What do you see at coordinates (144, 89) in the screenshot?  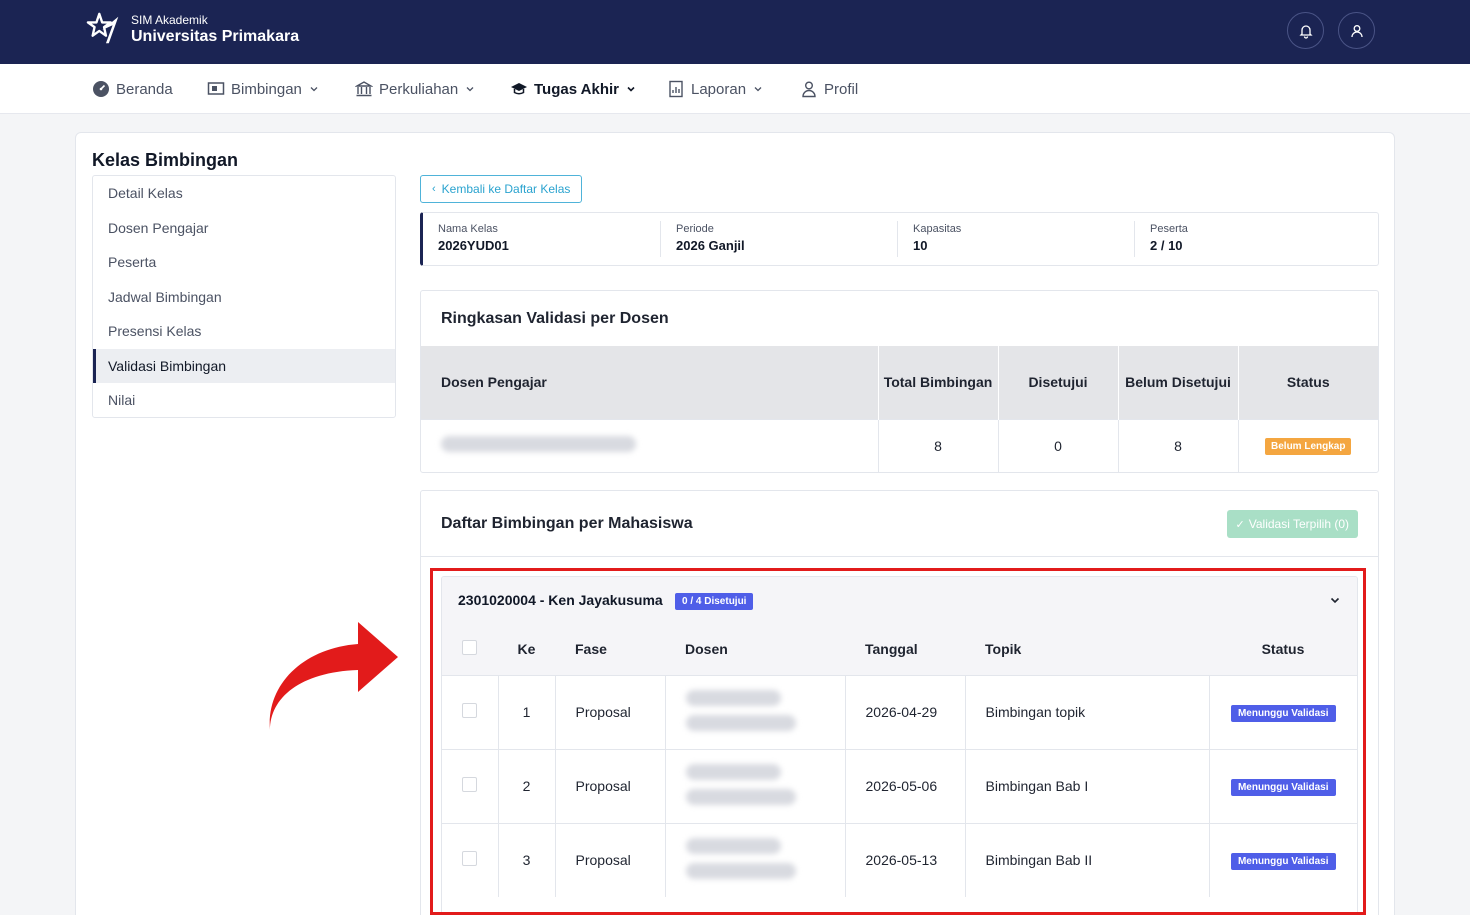 I see `nav-label: Beranda` at bounding box center [144, 89].